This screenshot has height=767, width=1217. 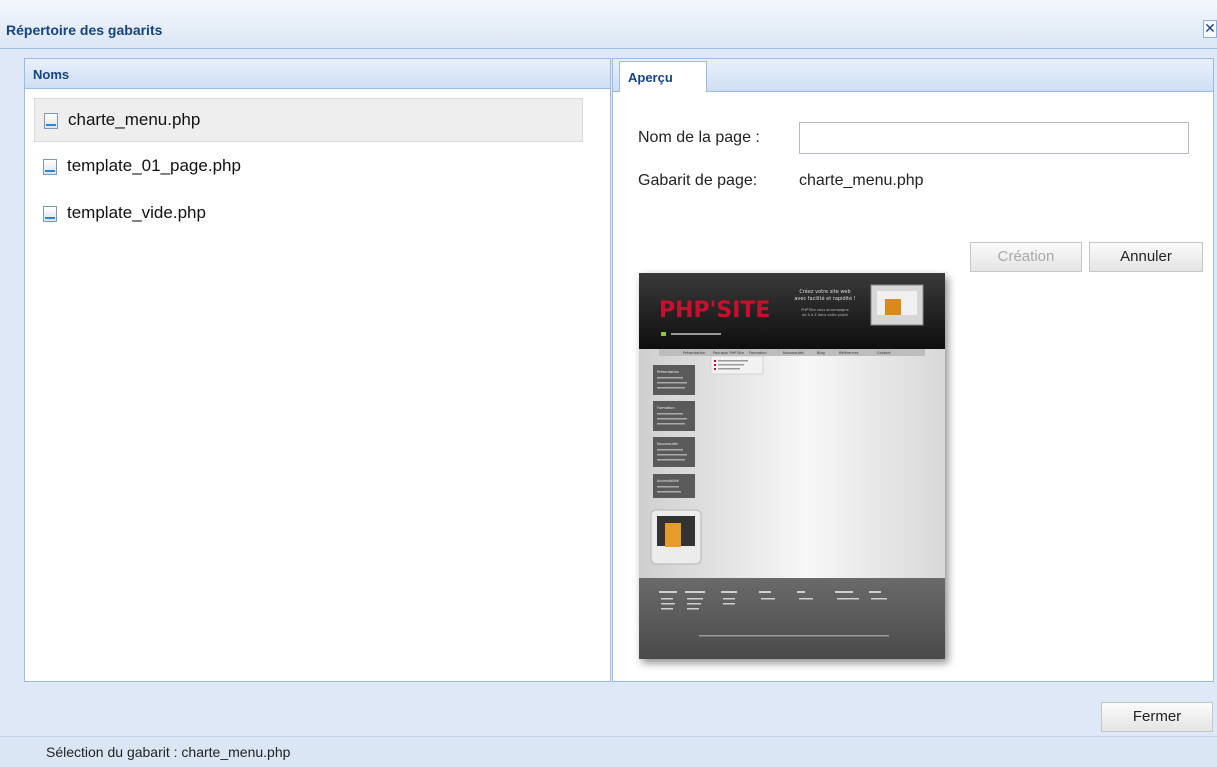 I want to click on template-list-item-charte-menu: charte_menu.php, so click(x=308, y=120).